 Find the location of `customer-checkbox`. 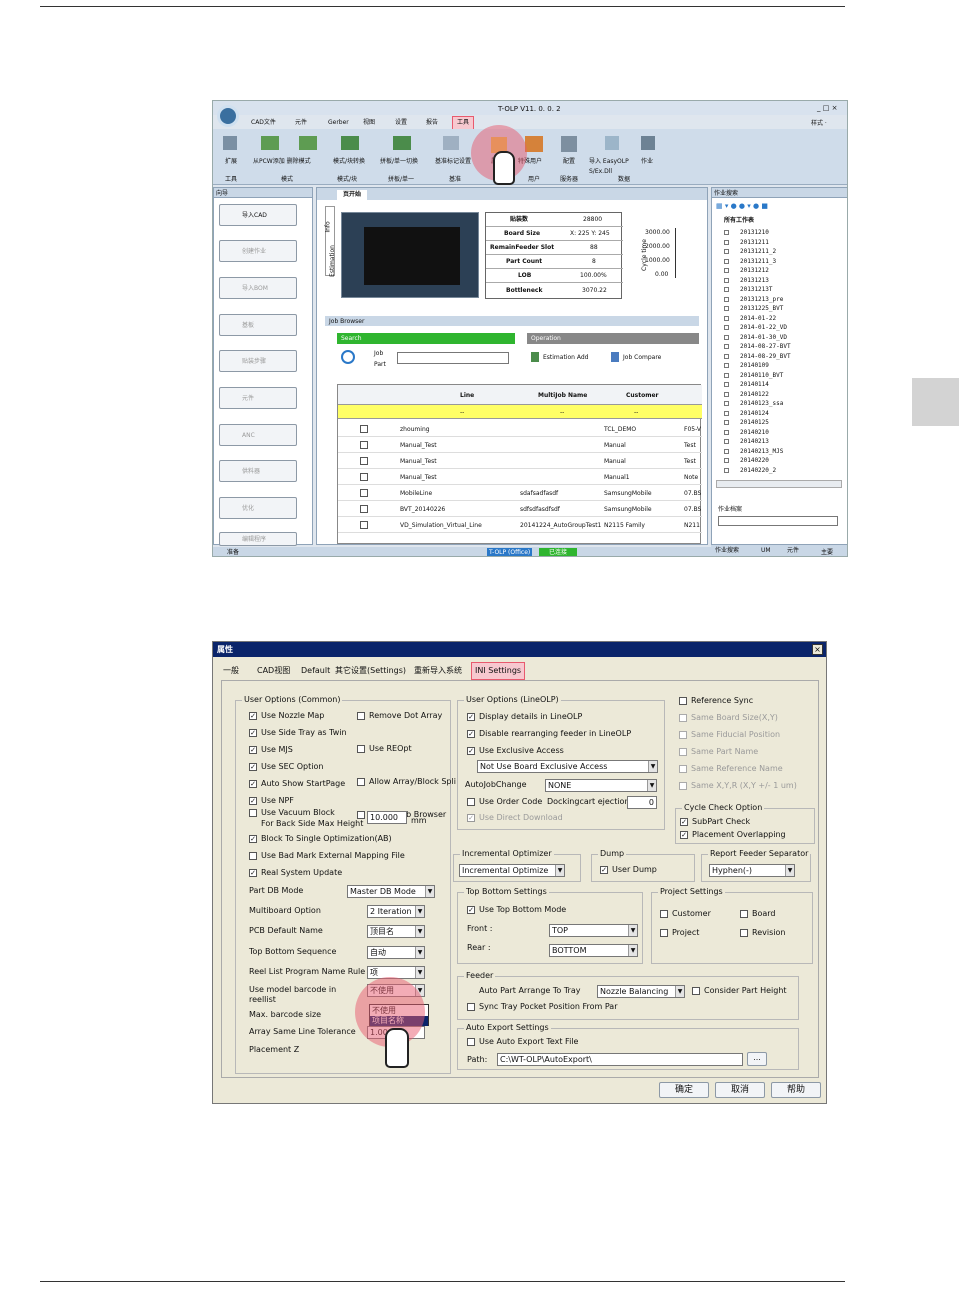

customer-checkbox is located at coordinates (664, 914).